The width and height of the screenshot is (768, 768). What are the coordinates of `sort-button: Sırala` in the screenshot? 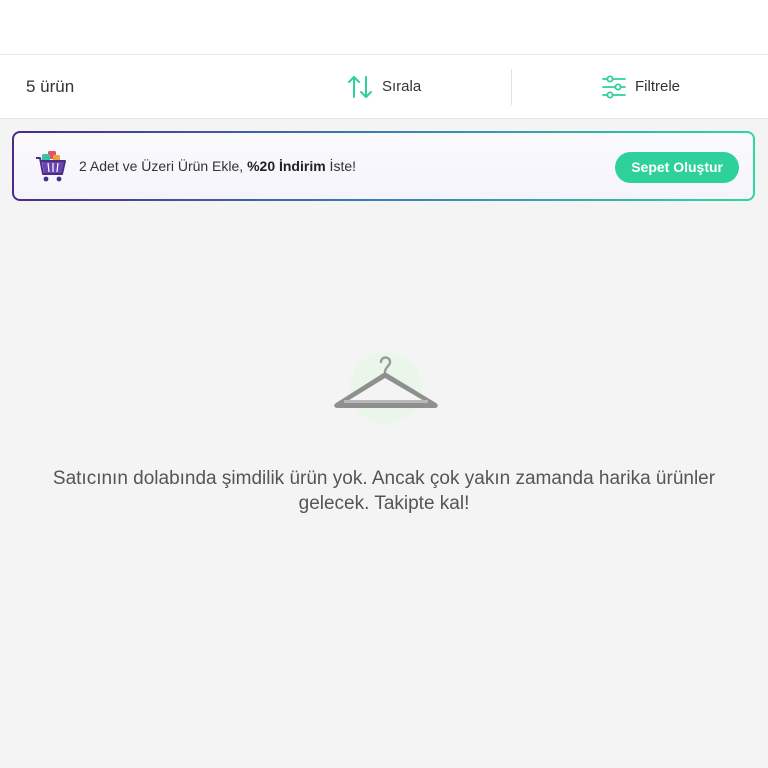 It's located at (383, 86).